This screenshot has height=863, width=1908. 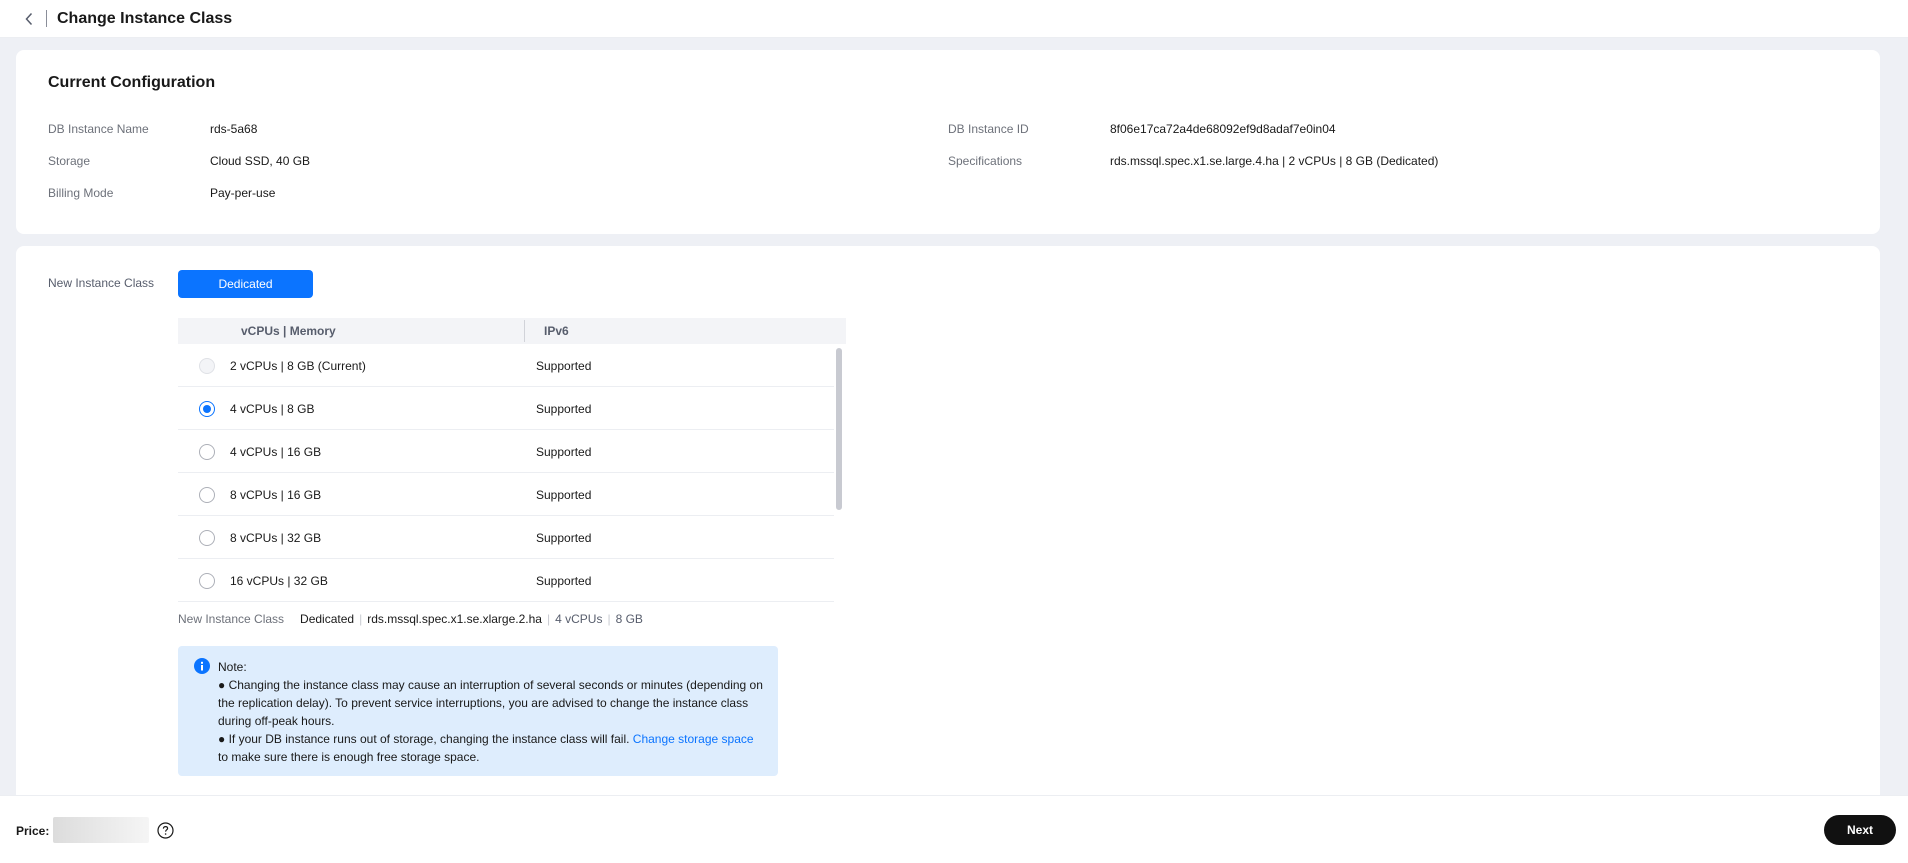 I want to click on info-icon, so click(x=202, y=666).